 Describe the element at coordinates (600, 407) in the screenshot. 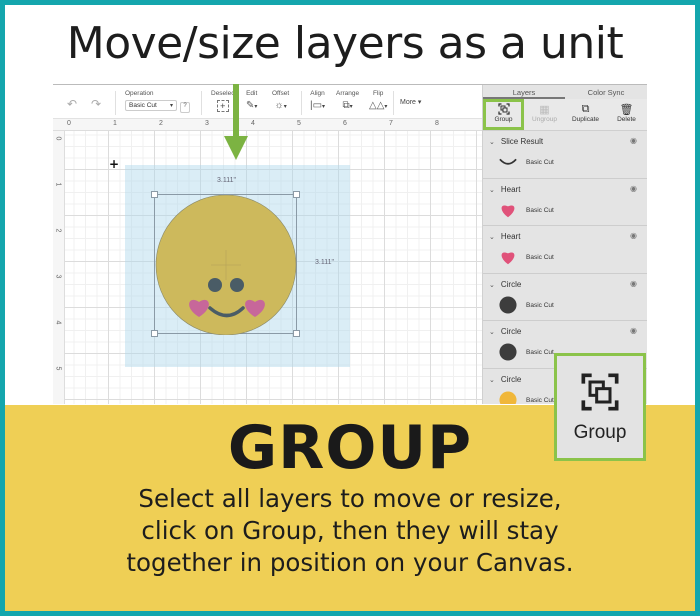

I see `group-button-callout: Group` at that location.